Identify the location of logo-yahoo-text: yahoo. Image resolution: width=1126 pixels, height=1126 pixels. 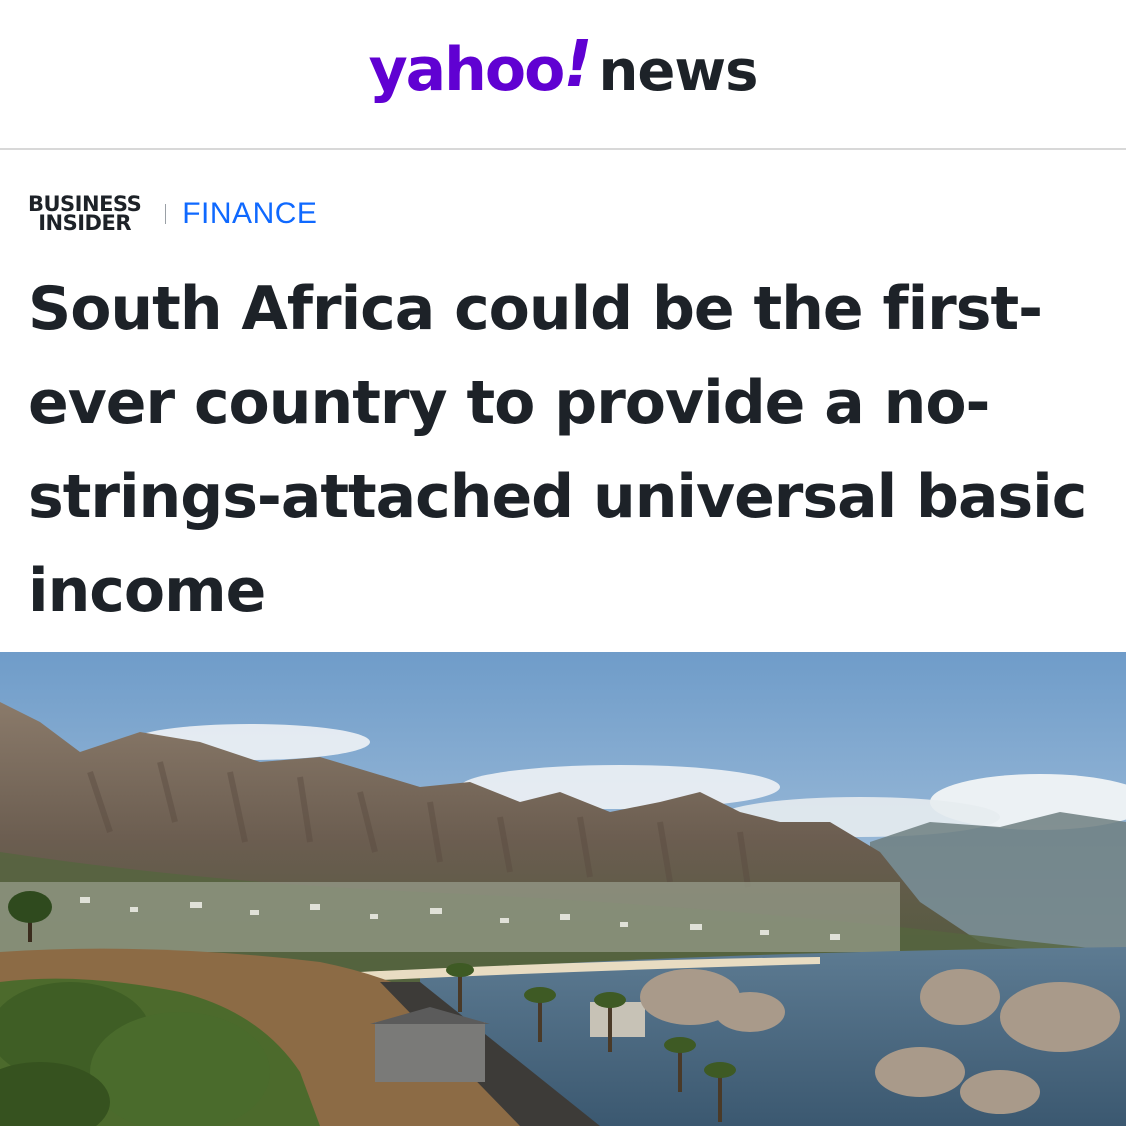
(467, 70).